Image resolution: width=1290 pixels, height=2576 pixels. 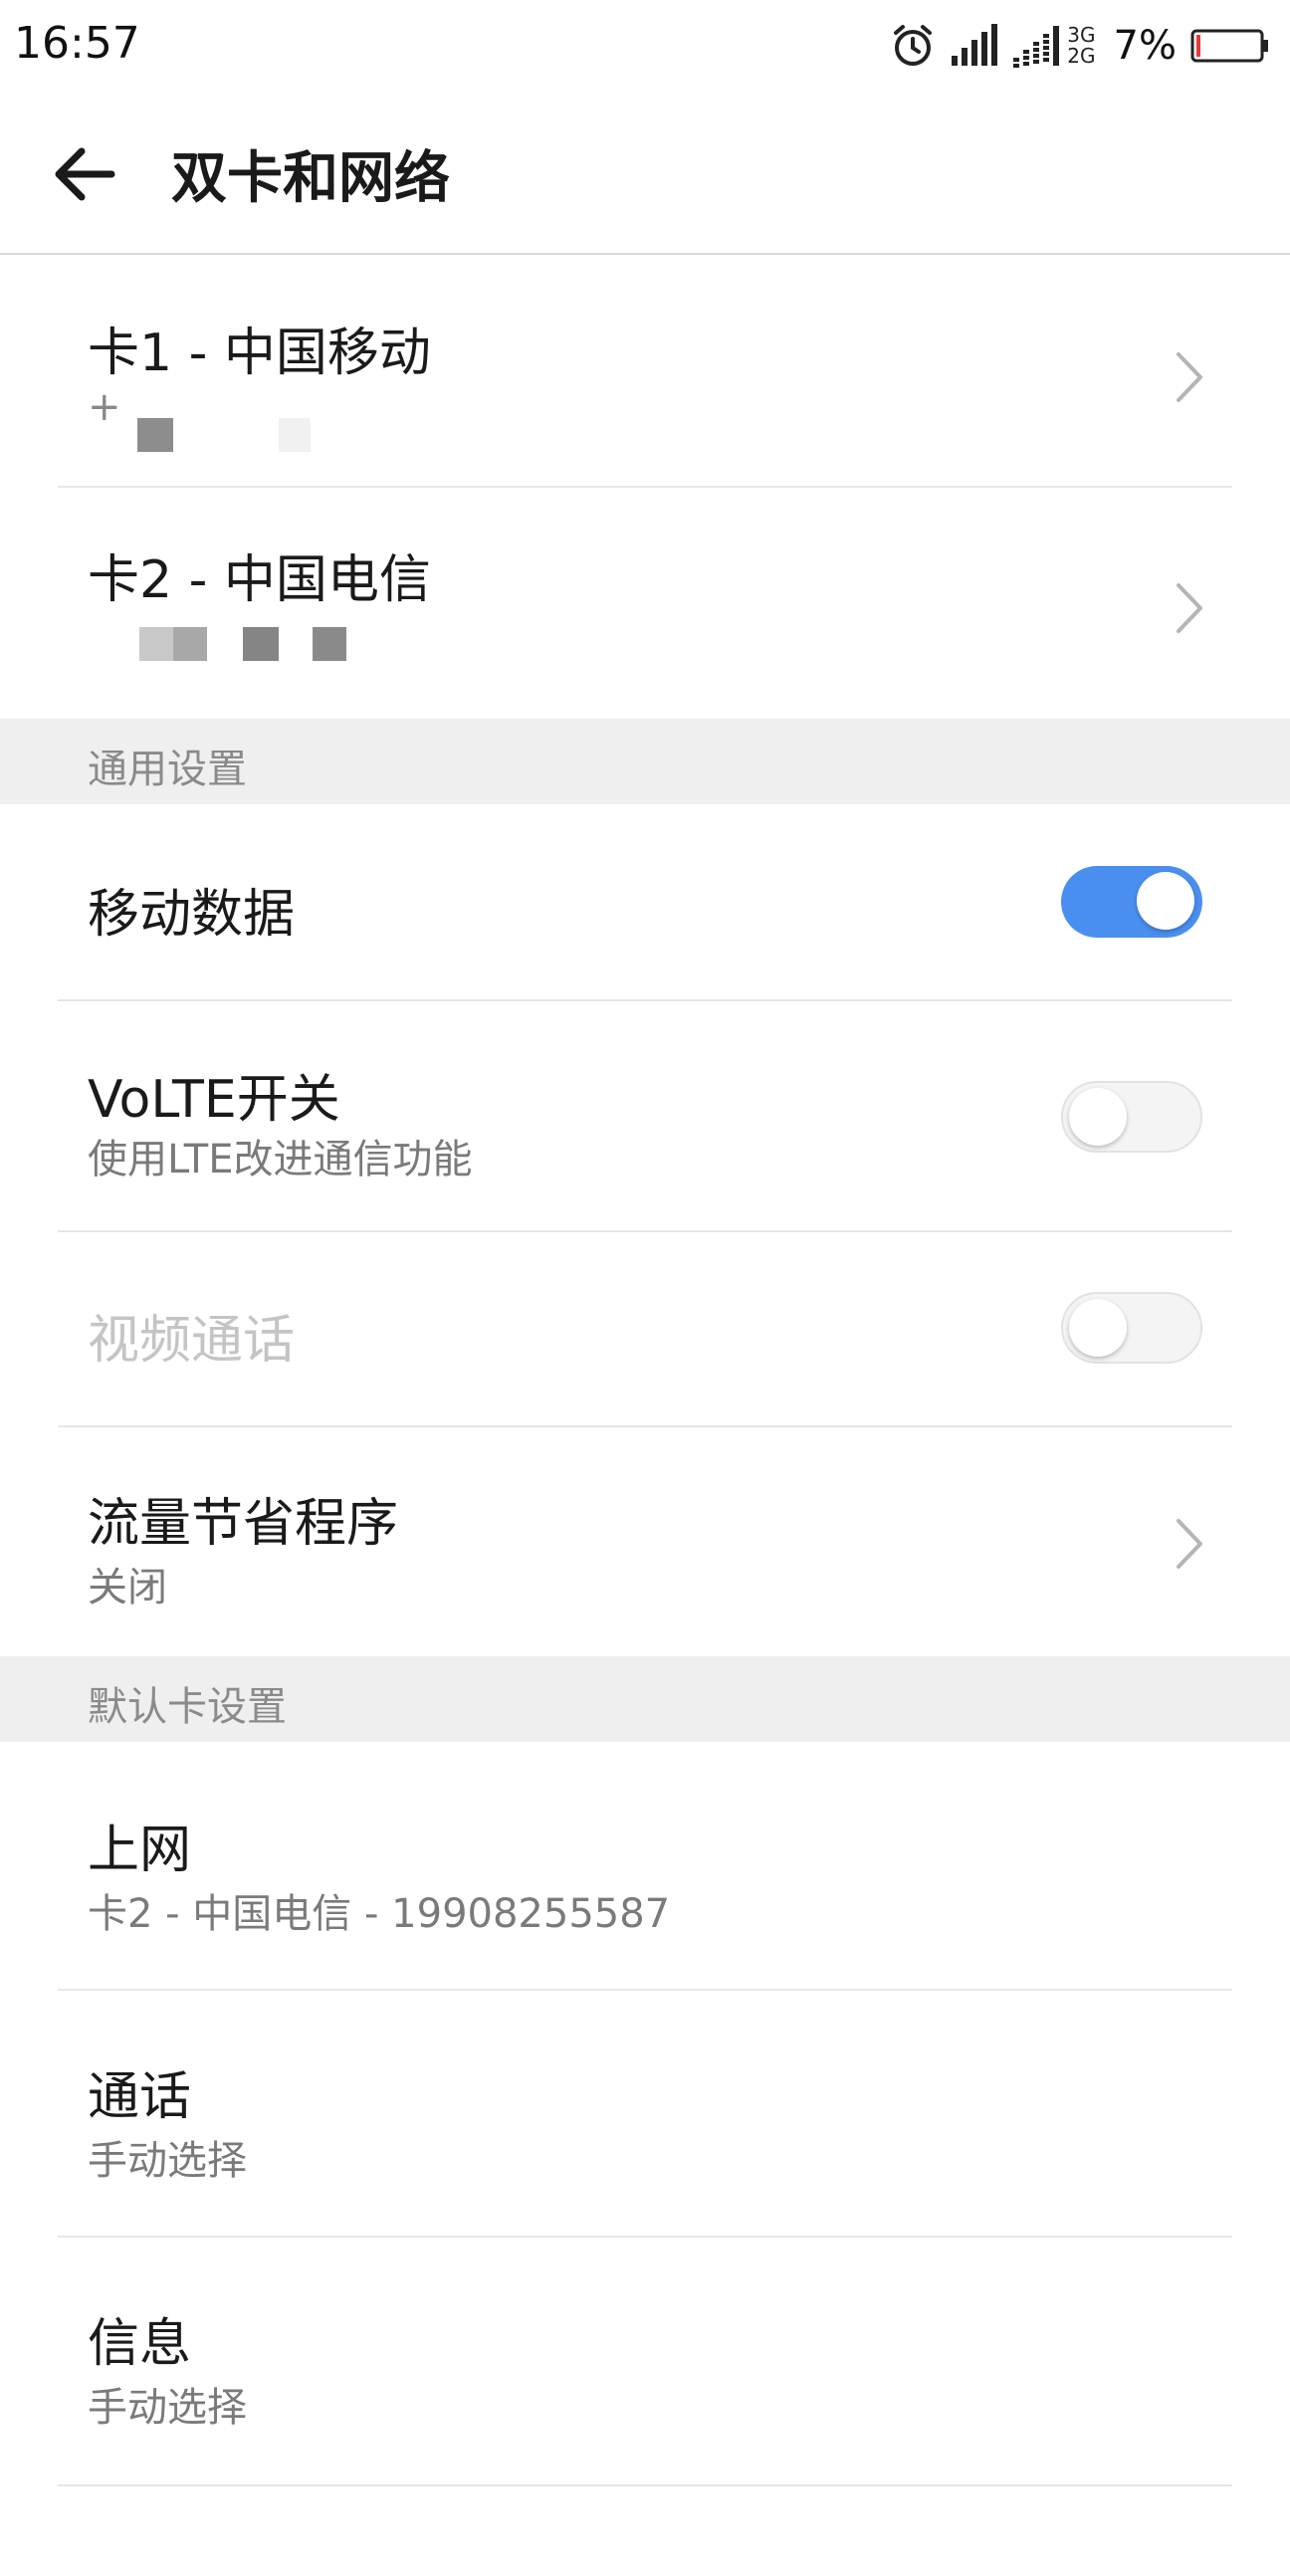 I want to click on mobile-data-row: 移动数据, so click(x=645, y=902).